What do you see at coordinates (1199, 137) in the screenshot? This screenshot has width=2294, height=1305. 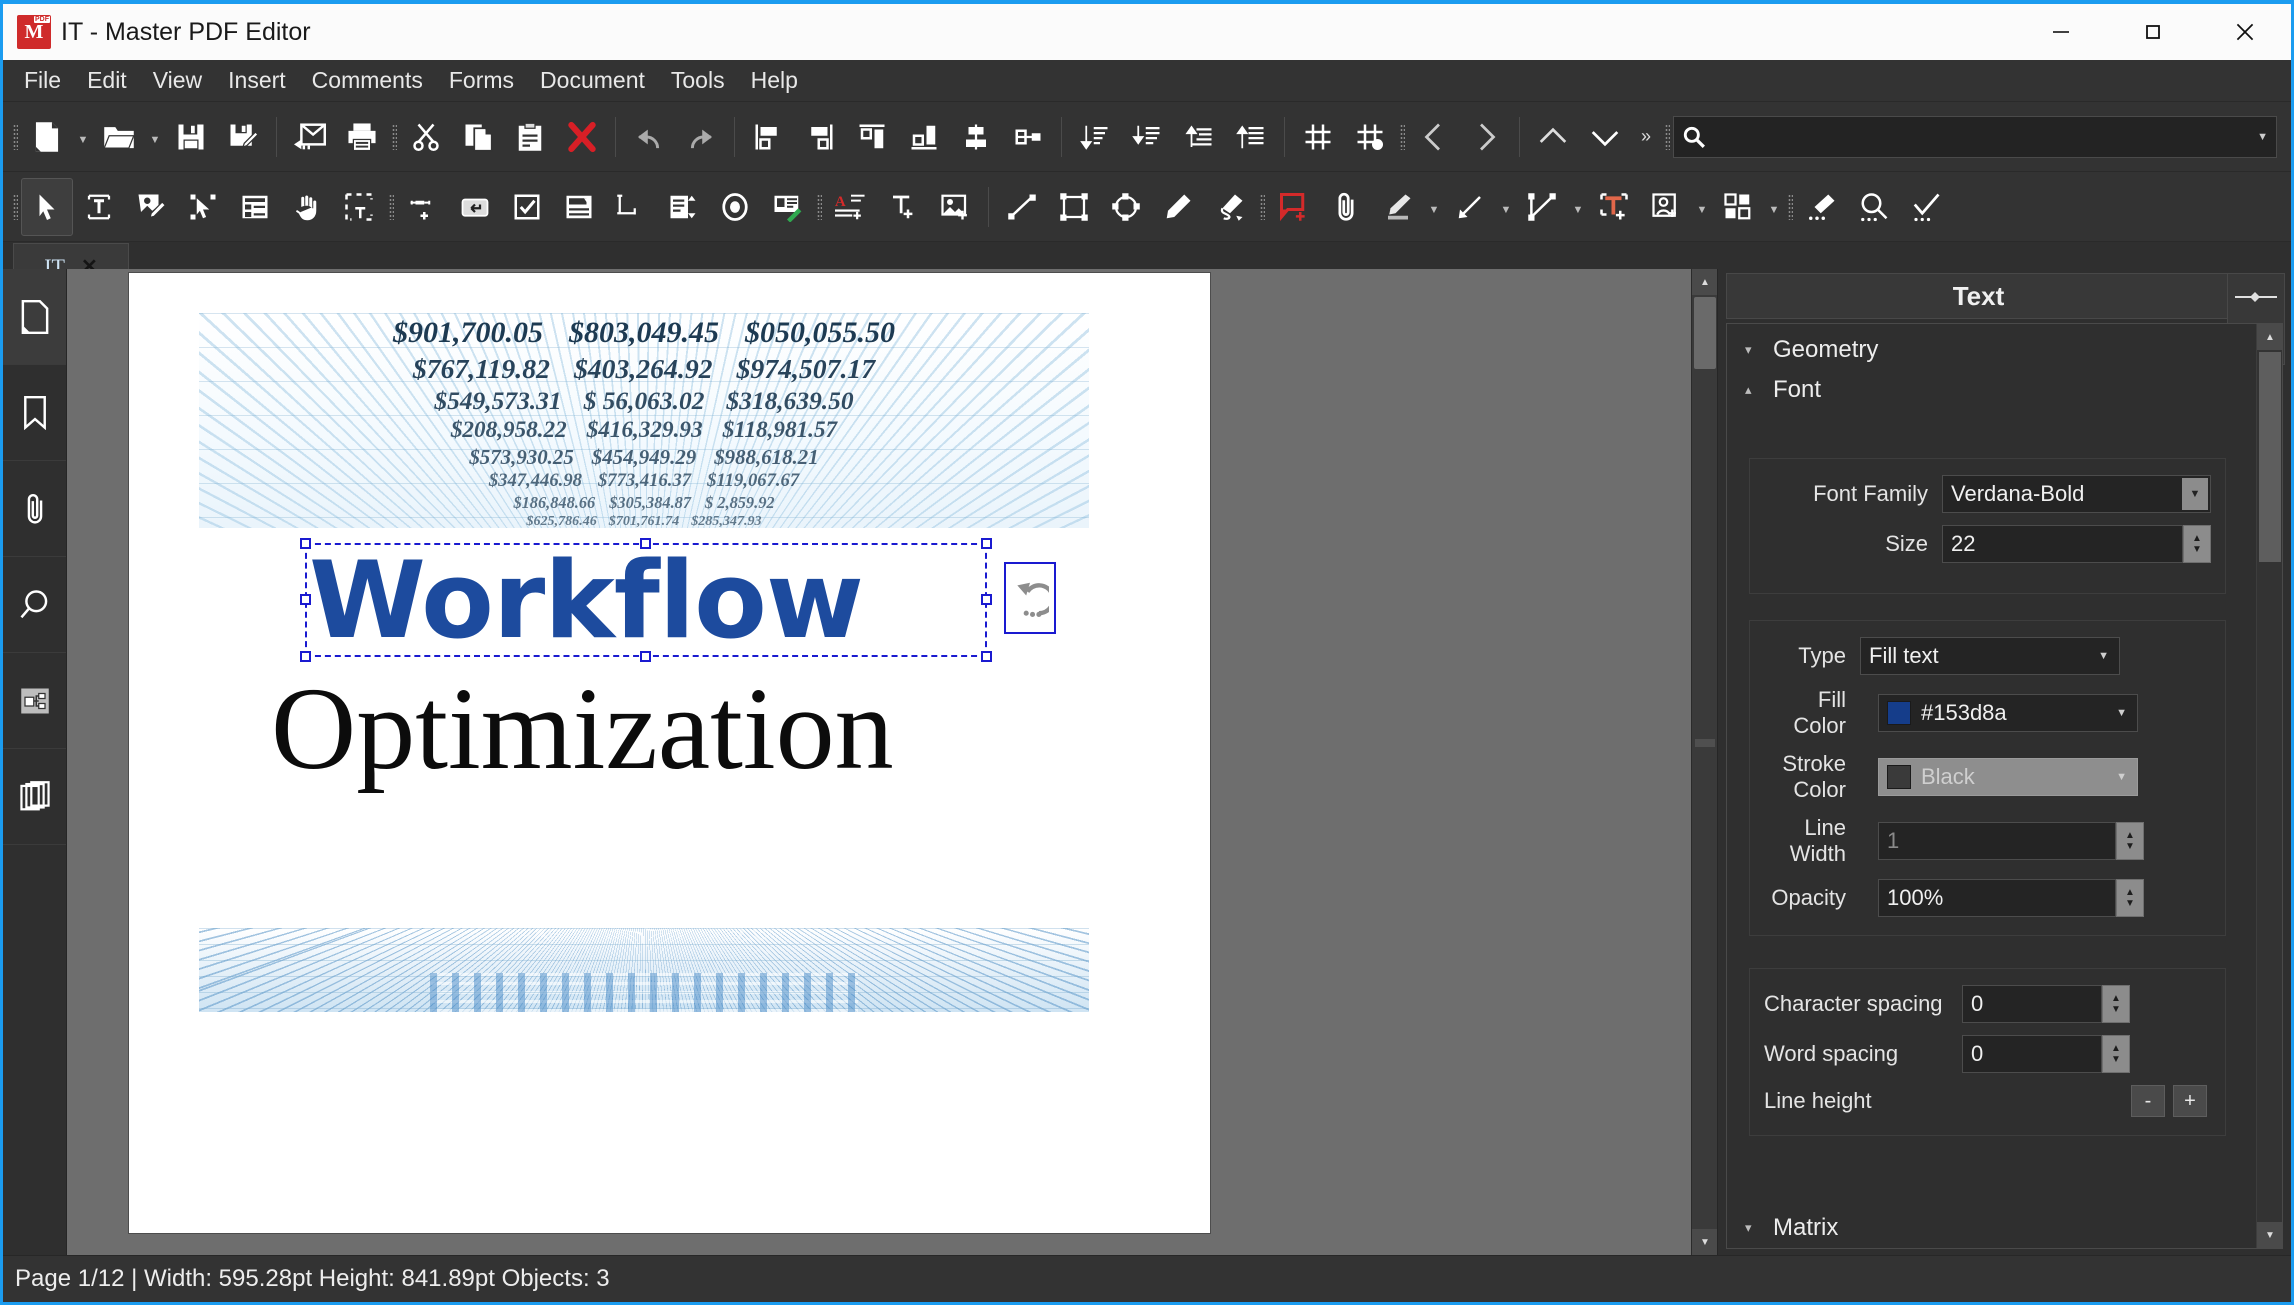 I see `indent-decrease-button` at bounding box center [1199, 137].